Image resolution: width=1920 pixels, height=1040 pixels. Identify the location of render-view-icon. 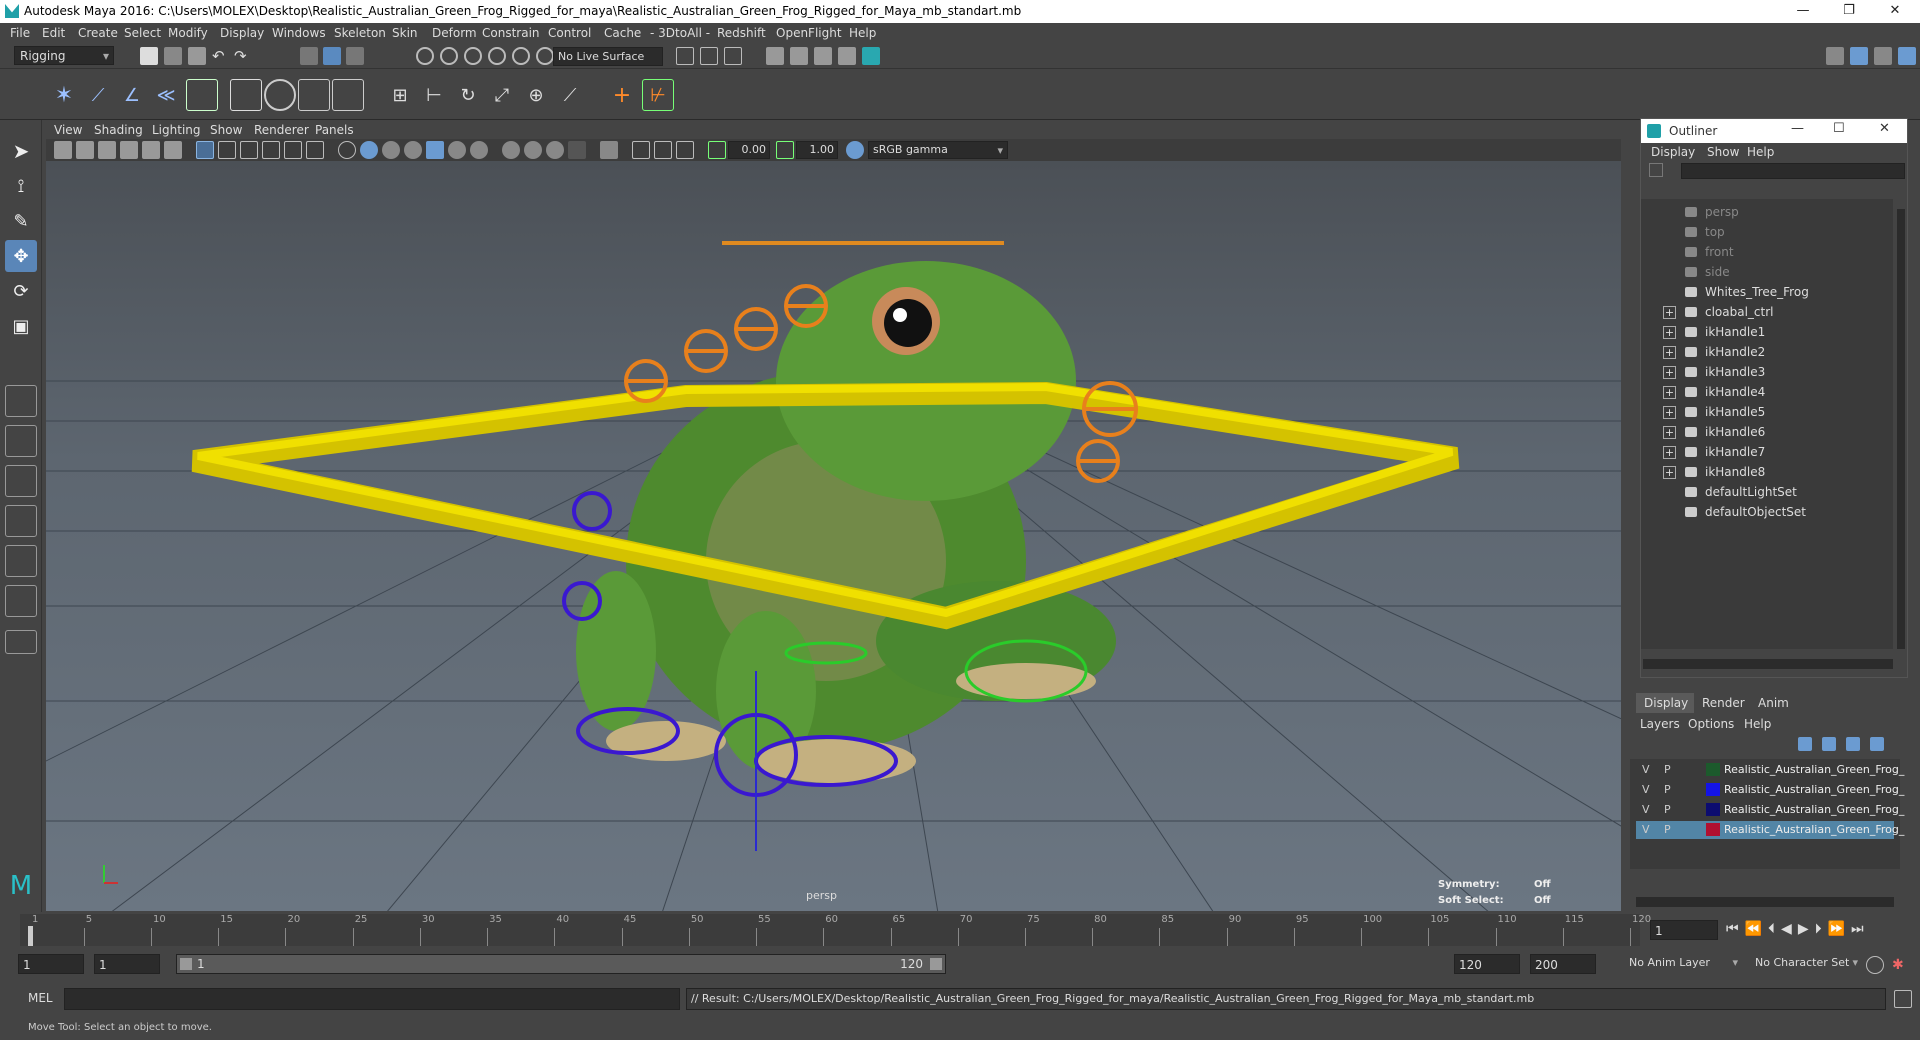
(775, 56).